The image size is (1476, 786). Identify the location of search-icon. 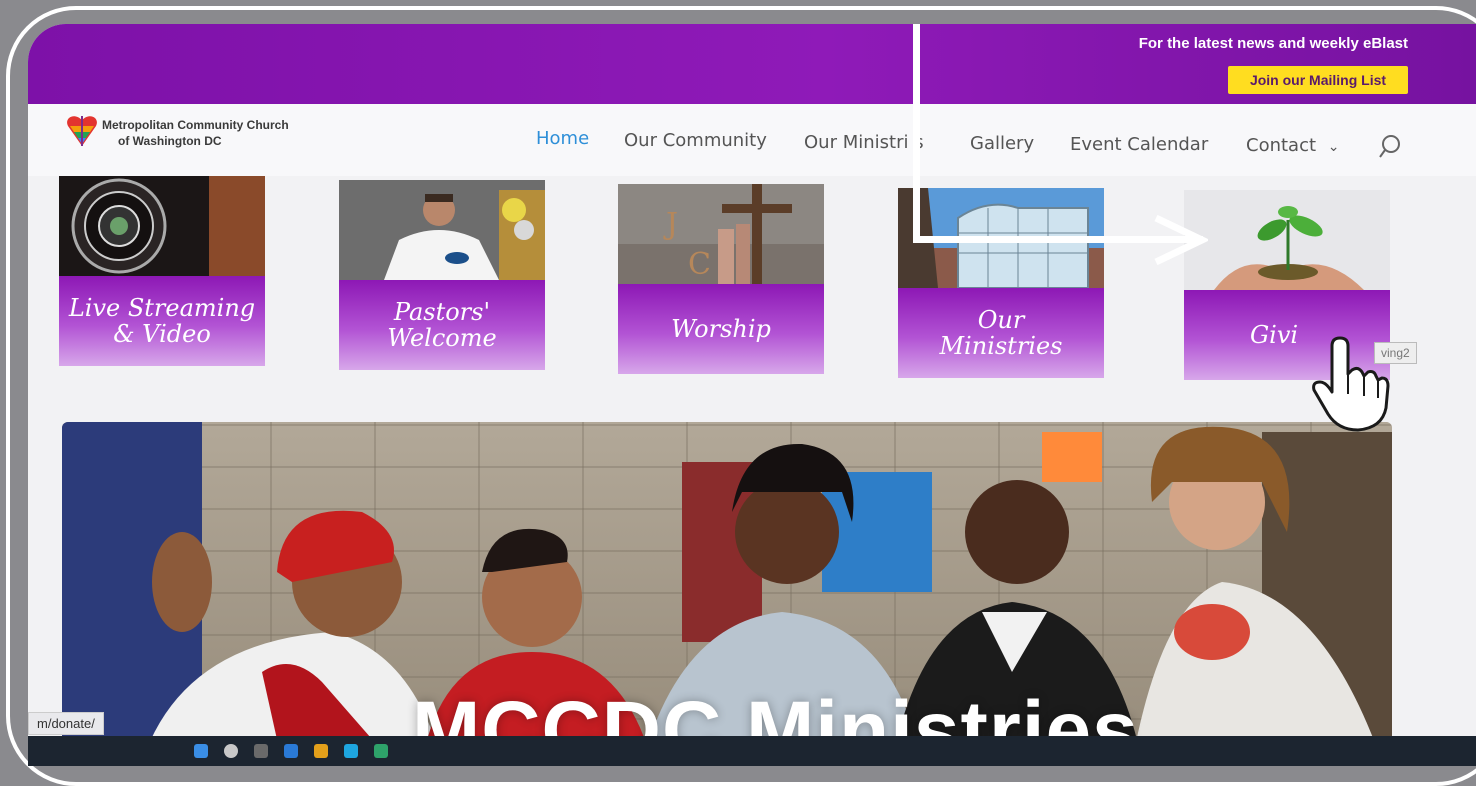
(1390, 147).